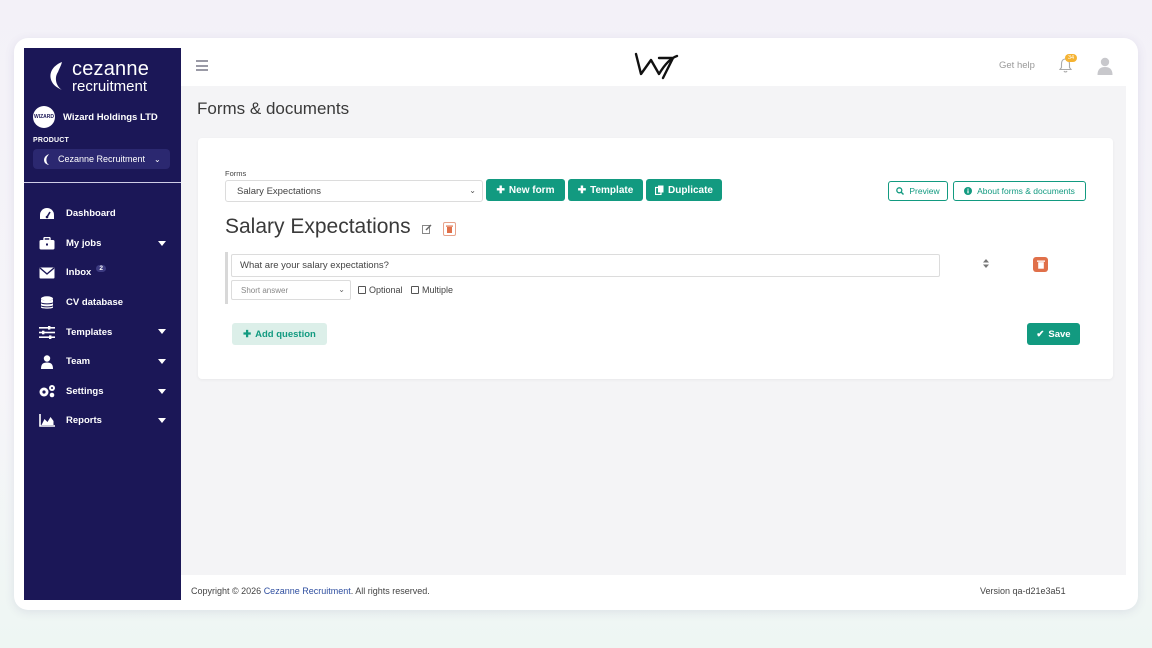 This screenshot has height=648, width=1152. I want to click on logo-subtitle: recruitment, so click(110, 86).